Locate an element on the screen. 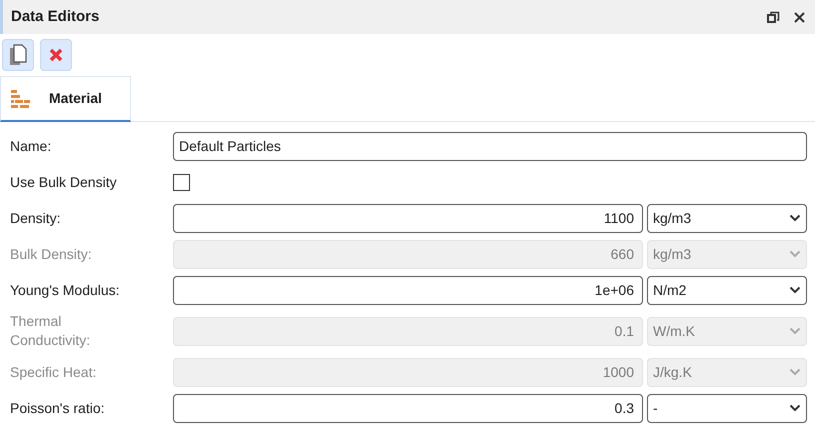 The height and width of the screenshot is (440, 815). value-field: 0.3 is located at coordinates (408, 408).